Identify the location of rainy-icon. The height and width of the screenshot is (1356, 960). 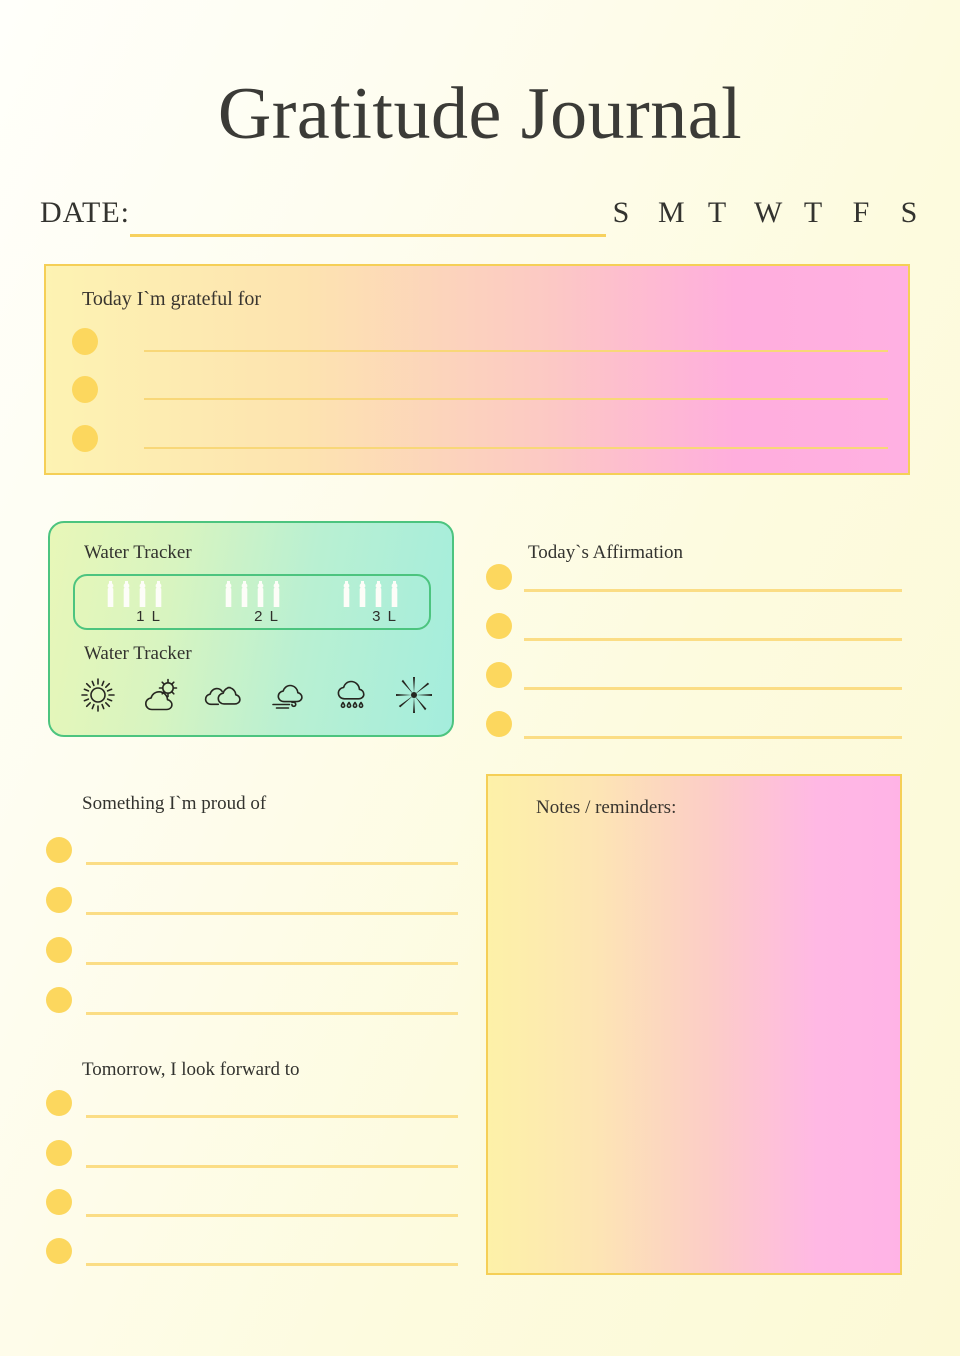
(351, 695).